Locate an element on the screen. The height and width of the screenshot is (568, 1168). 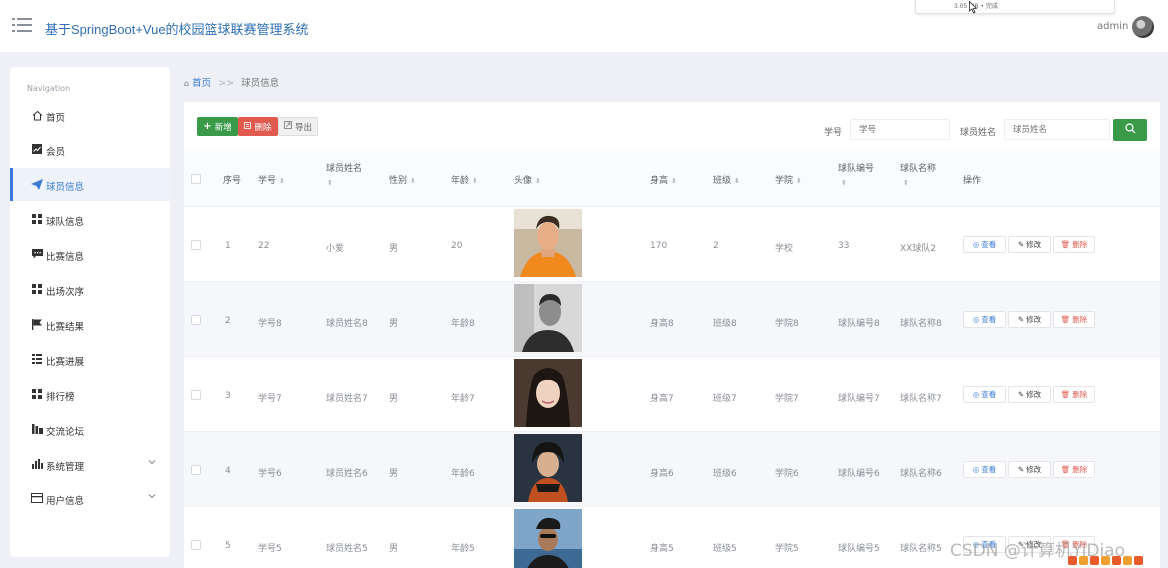
column-header-team-name: 球队名称 is located at coordinates (918, 167).